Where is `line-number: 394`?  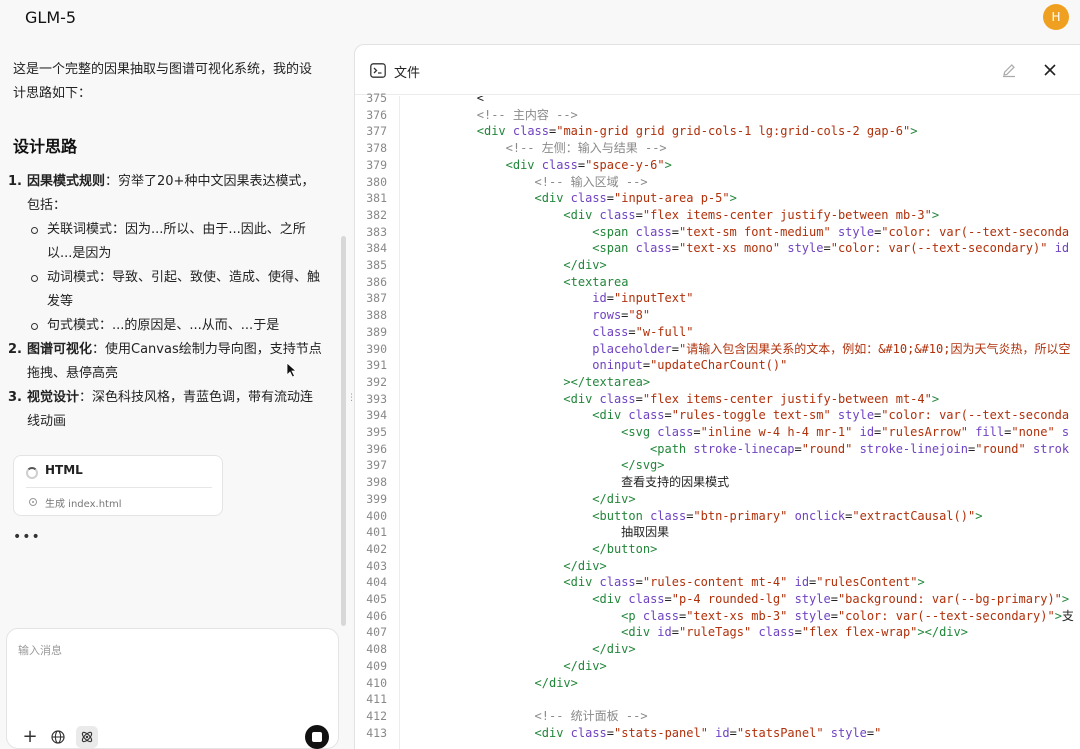
line-number: 394 is located at coordinates (376, 415).